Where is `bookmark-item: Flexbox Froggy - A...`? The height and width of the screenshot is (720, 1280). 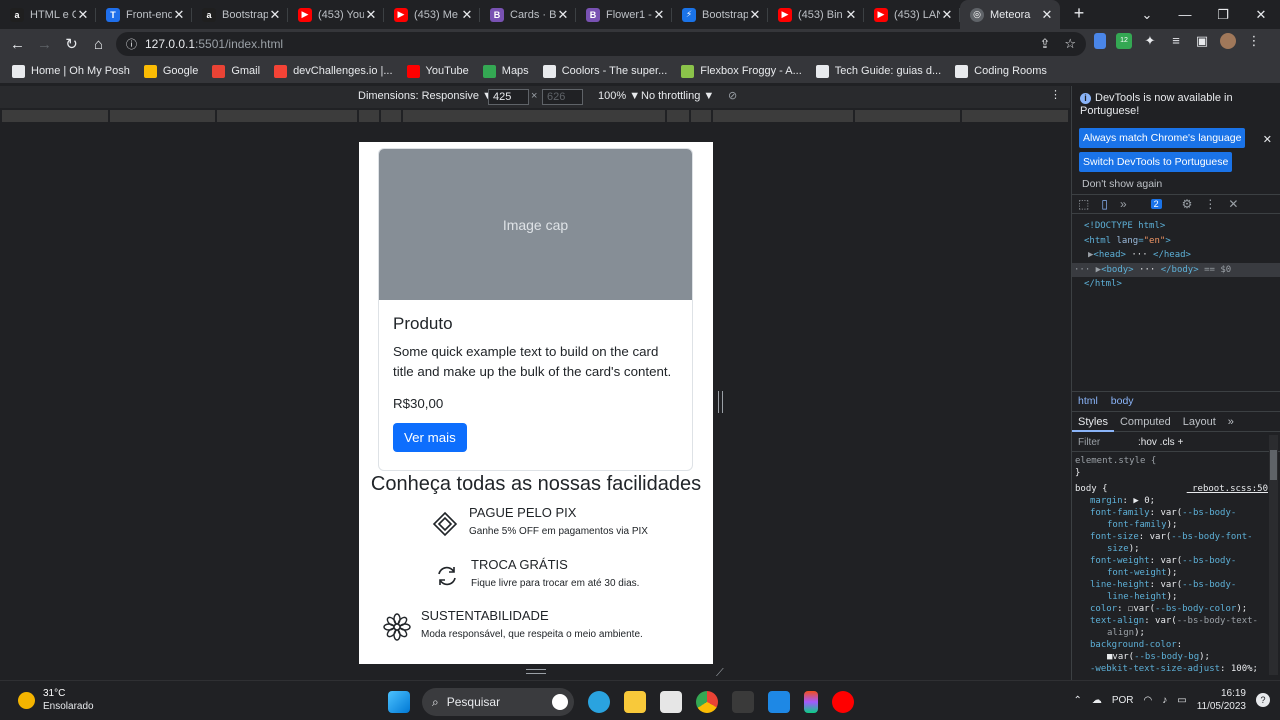
bookmark-item: Flexbox Froggy - A... is located at coordinates (741, 71).